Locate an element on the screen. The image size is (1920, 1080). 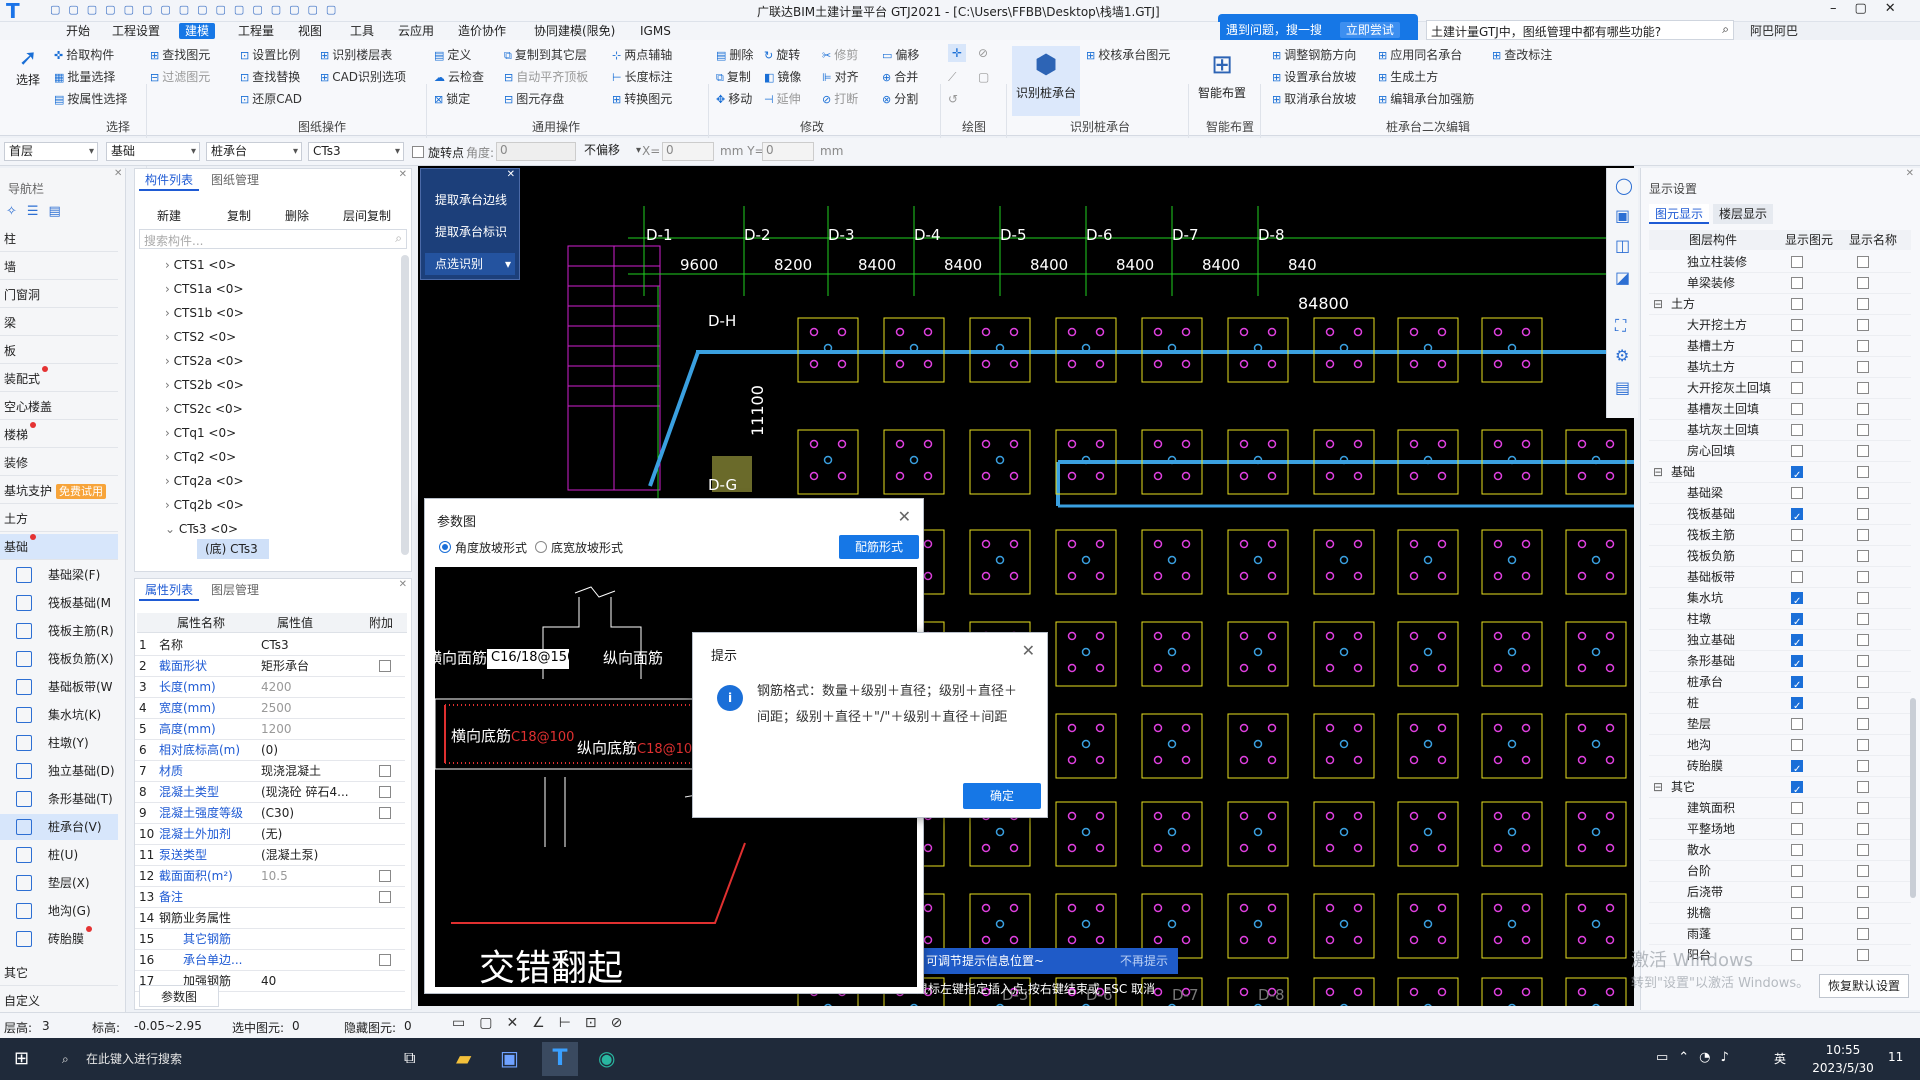
property-row: 1 名称 CTs3 is located at coordinates (270, 645).